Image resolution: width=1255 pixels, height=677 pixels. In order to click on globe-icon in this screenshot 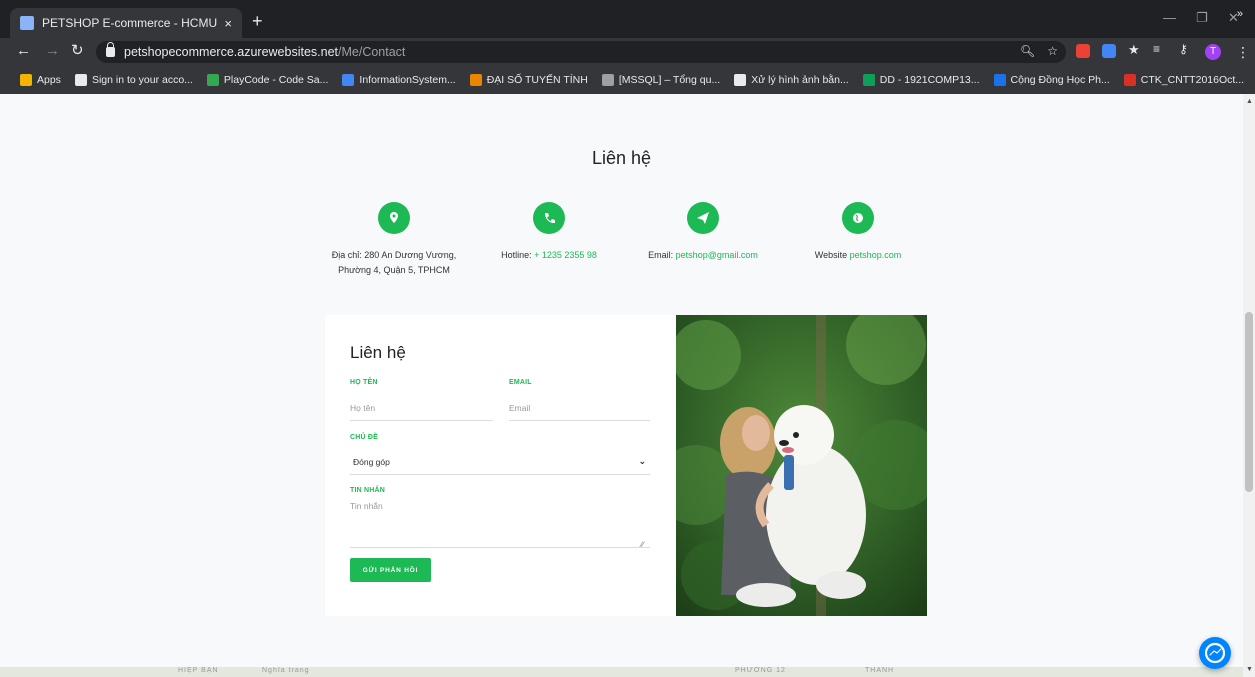, I will do `click(858, 218)`.